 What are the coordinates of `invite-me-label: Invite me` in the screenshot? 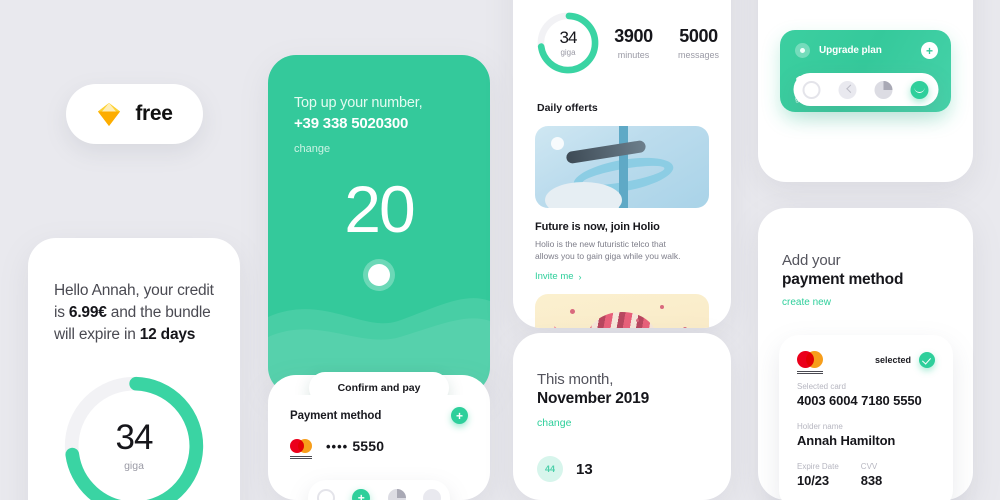 It's located at (554, 276).